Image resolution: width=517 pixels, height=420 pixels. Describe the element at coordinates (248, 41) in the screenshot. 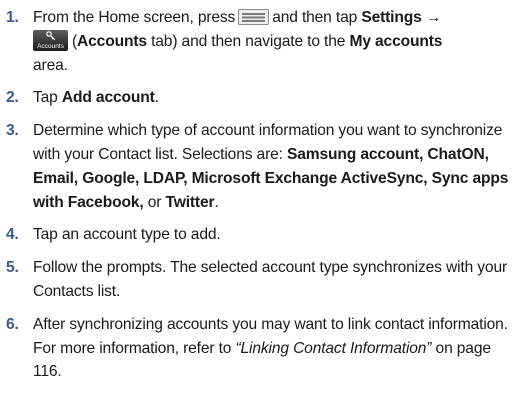

I see `step-text: tab) and then navigate to the` at that location.